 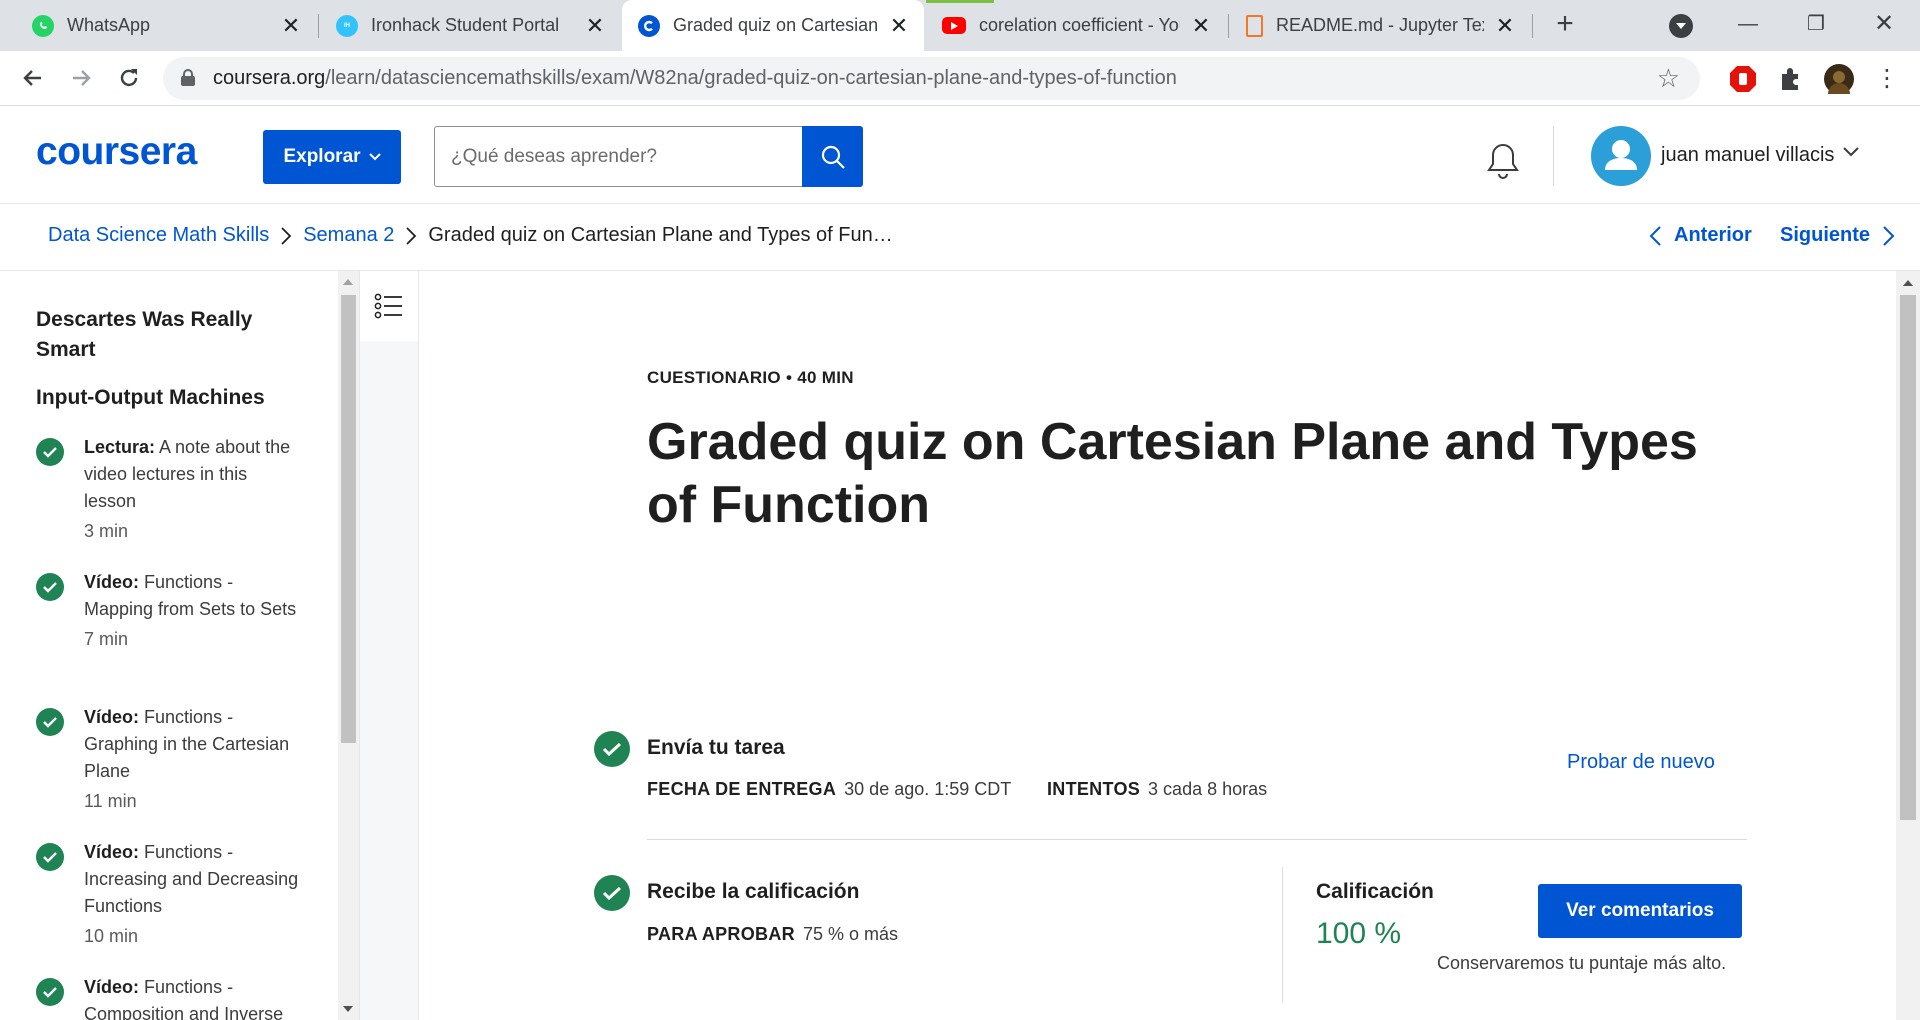 What do you see at coordinates (348, 235) in the screenshot?
I see `breadcrumb-week-link: Semana 2` at bounding box center [348, 235].